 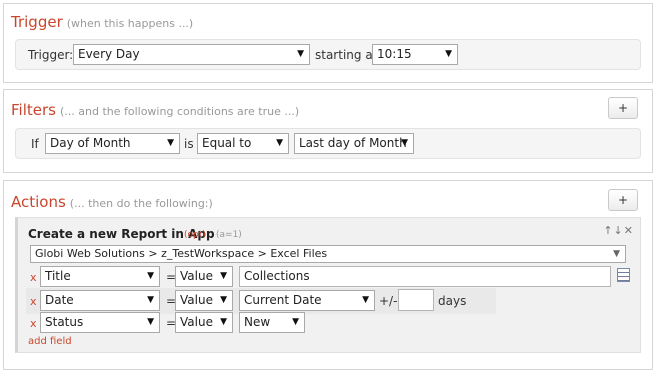 I want to click on if-label: If, so click(x=35, y=144).